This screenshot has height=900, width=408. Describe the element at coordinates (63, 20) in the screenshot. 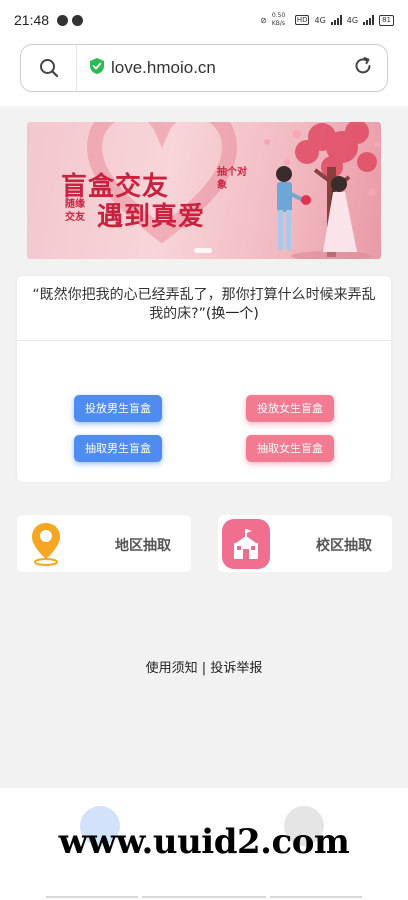

I see `notification-icon` at that location.